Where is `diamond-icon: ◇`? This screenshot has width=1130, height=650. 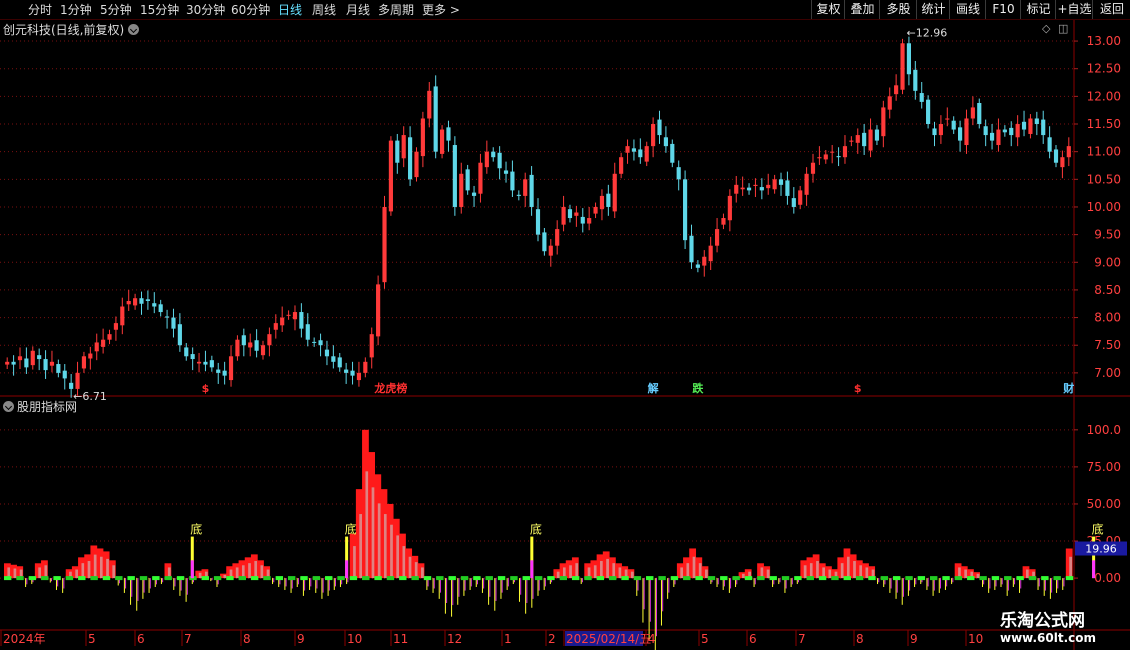
diamond-icon: ◇ is located at coordinates (1046, 28).